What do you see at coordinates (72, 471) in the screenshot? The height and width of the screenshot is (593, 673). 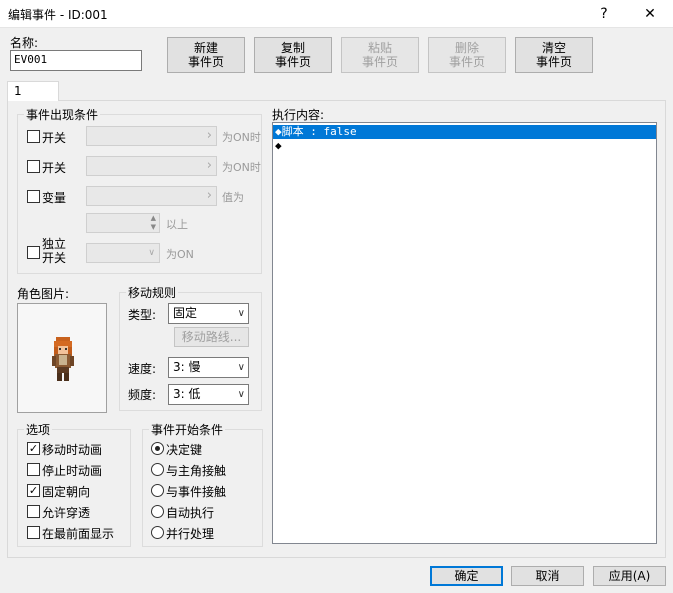 I see `option-step-anim-label: 停止时动画` at bounding box center [72, 471].